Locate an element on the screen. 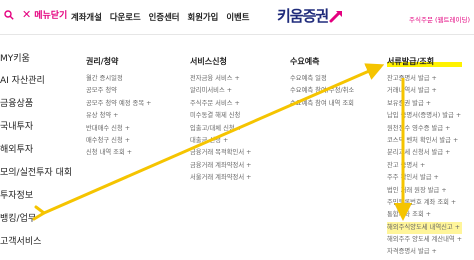 The width and height of the screenshot is (474, 260). nav-signup: 회원가입 is located at coordinates (202, 17).